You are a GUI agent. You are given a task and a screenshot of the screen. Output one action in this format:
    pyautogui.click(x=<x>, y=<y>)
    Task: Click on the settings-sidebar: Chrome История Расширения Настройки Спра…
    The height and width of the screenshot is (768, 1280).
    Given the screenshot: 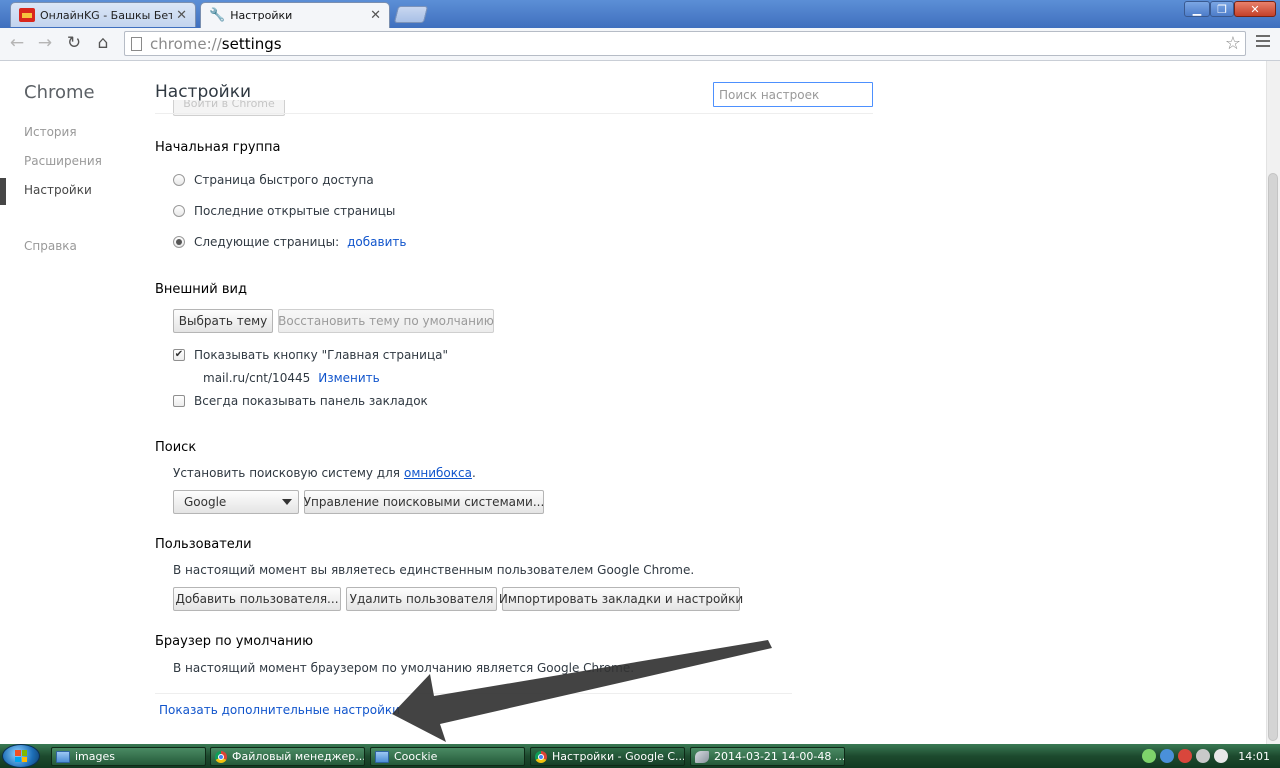 What is the action you would take?
    pyautogui.click(x=75, y=402)
    